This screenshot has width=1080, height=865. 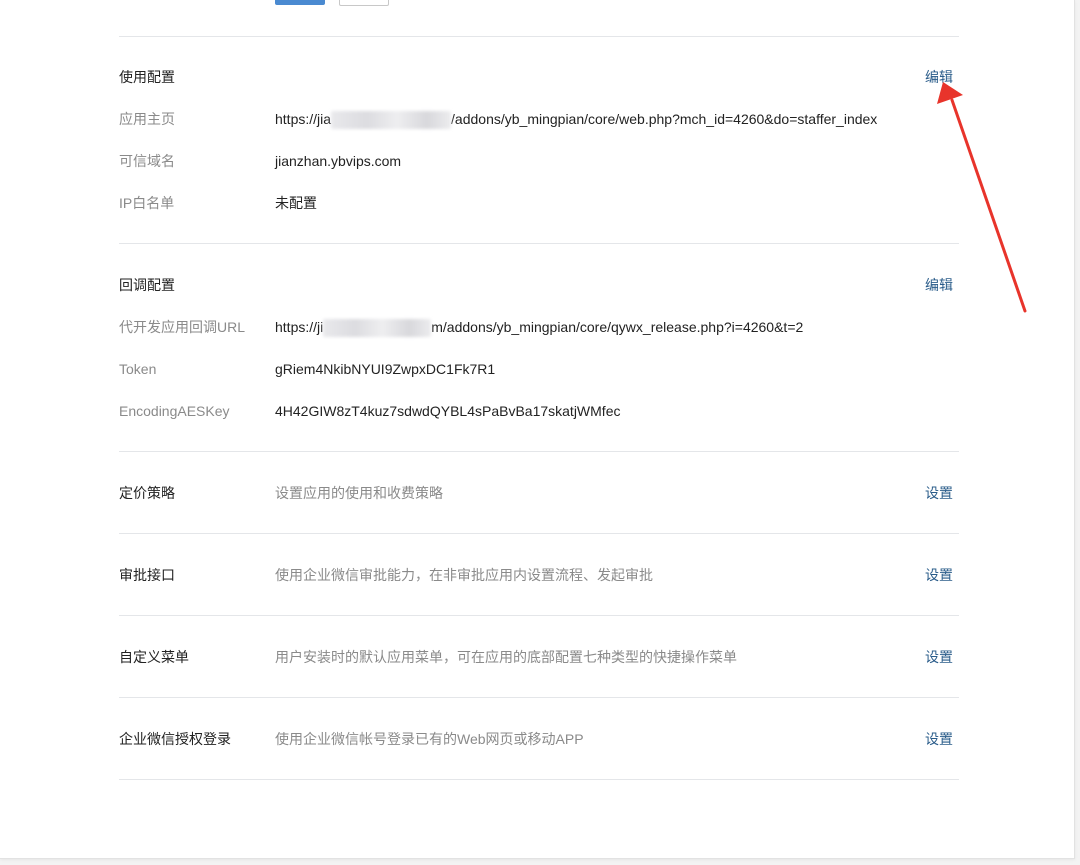 I want to click on wecom-login-desc: 使用企业微信帐号登录已有的Web网页或移动APP, so click(x=429, y=739).